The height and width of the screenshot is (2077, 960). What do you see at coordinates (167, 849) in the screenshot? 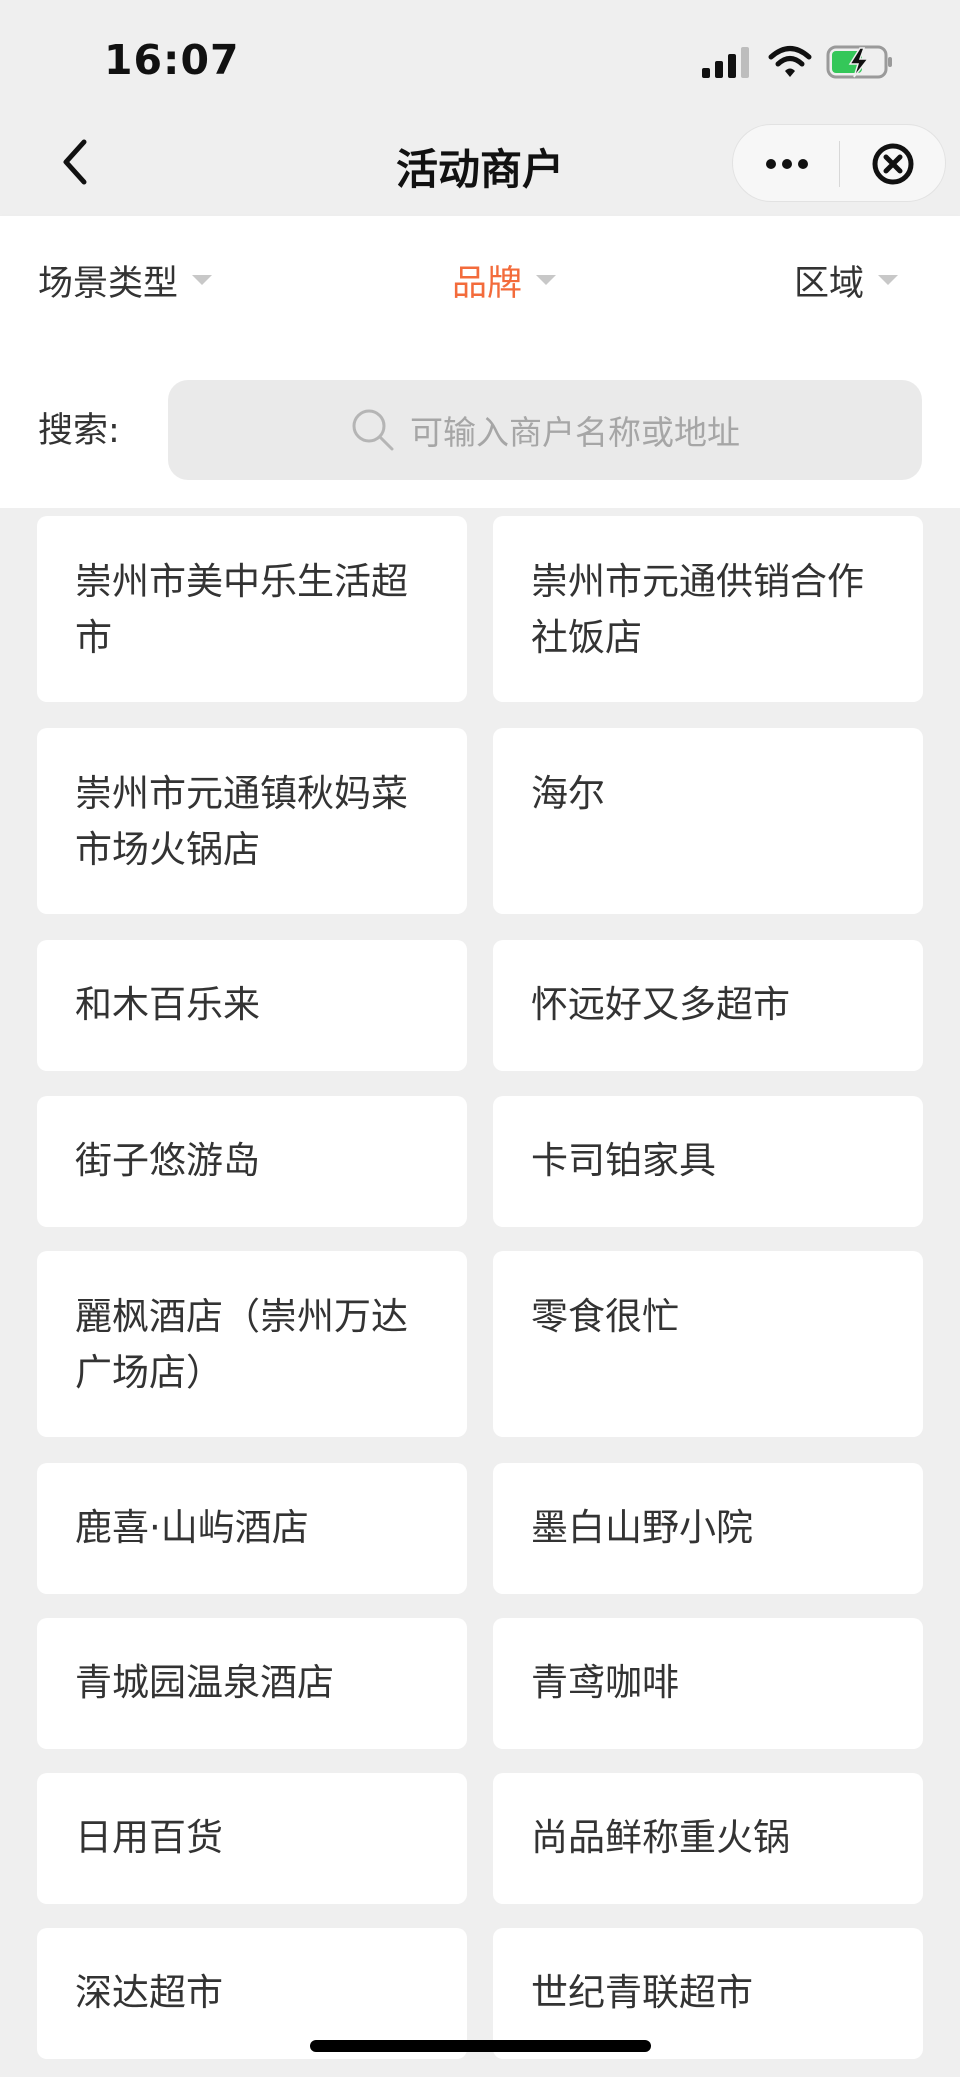
I see `merchant-name-line: 市场火锅店` at bounding box center [167, 849].